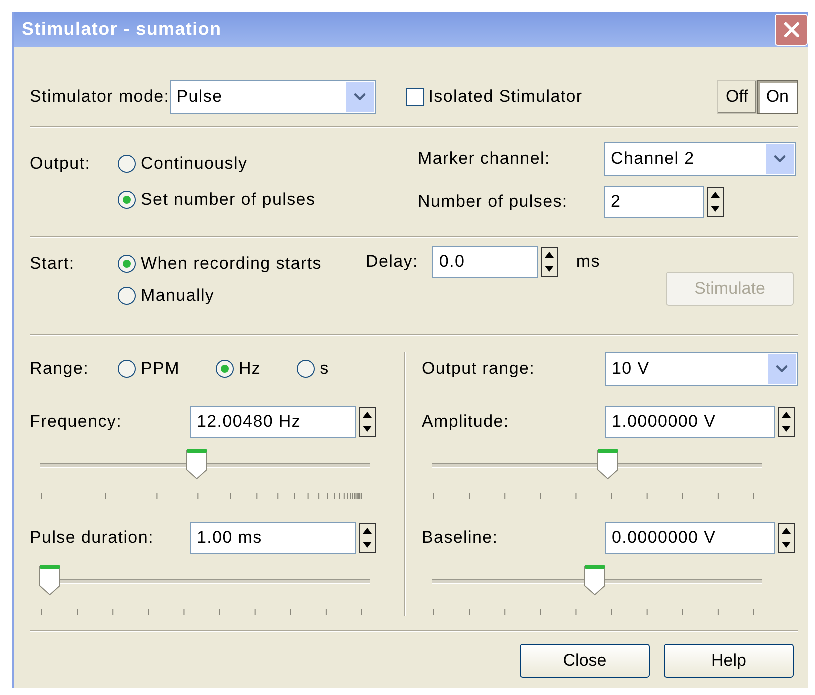 Image resolution: width=815 pixels, height=695 pixels. I want to click on field-label: Delay:, so click(392, 262).